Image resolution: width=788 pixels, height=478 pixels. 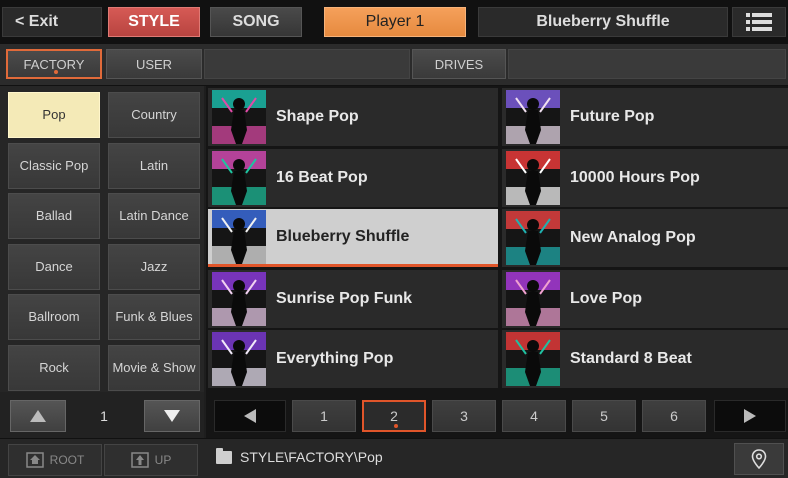 I want to click on category-page-up-button, so click(x=38, y=416).